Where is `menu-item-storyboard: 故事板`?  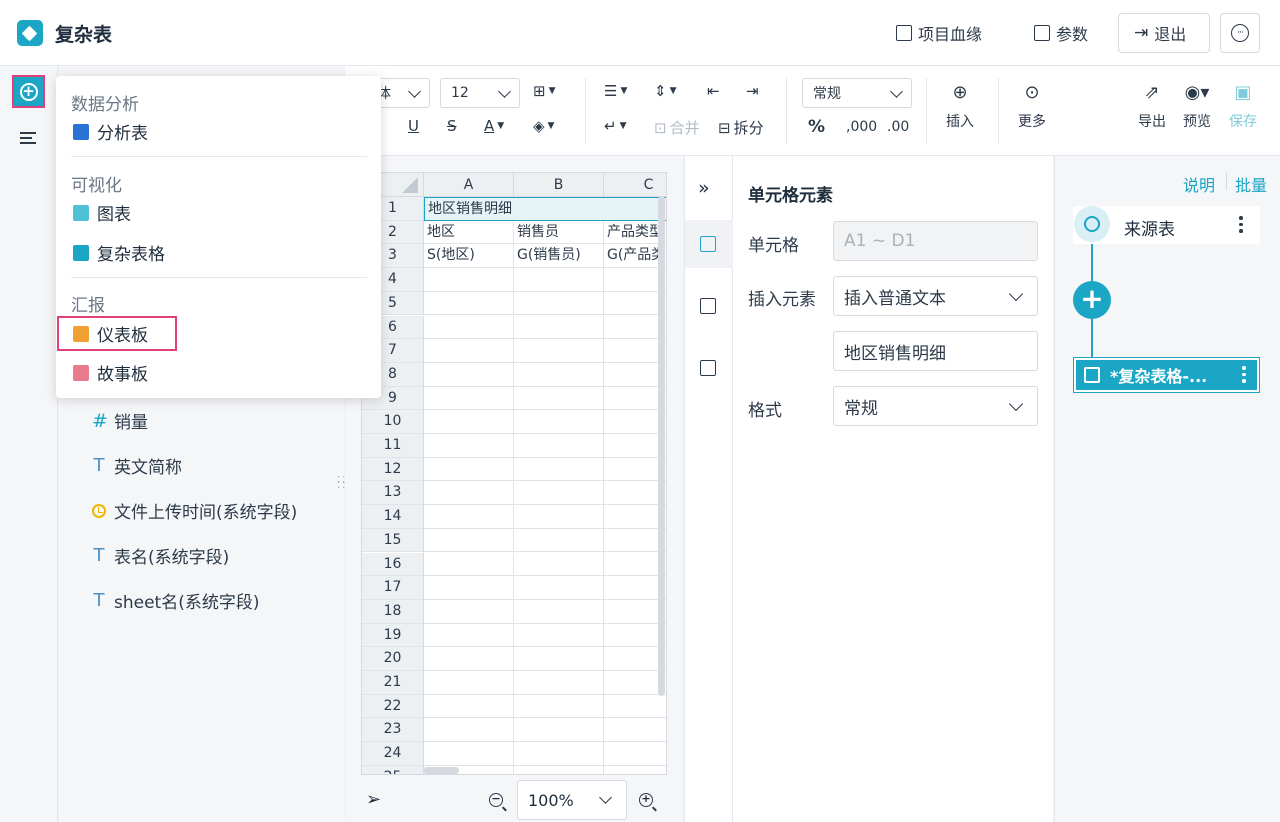 menu-item-storyboard: 故事板 is located at coordinates (110, 372).